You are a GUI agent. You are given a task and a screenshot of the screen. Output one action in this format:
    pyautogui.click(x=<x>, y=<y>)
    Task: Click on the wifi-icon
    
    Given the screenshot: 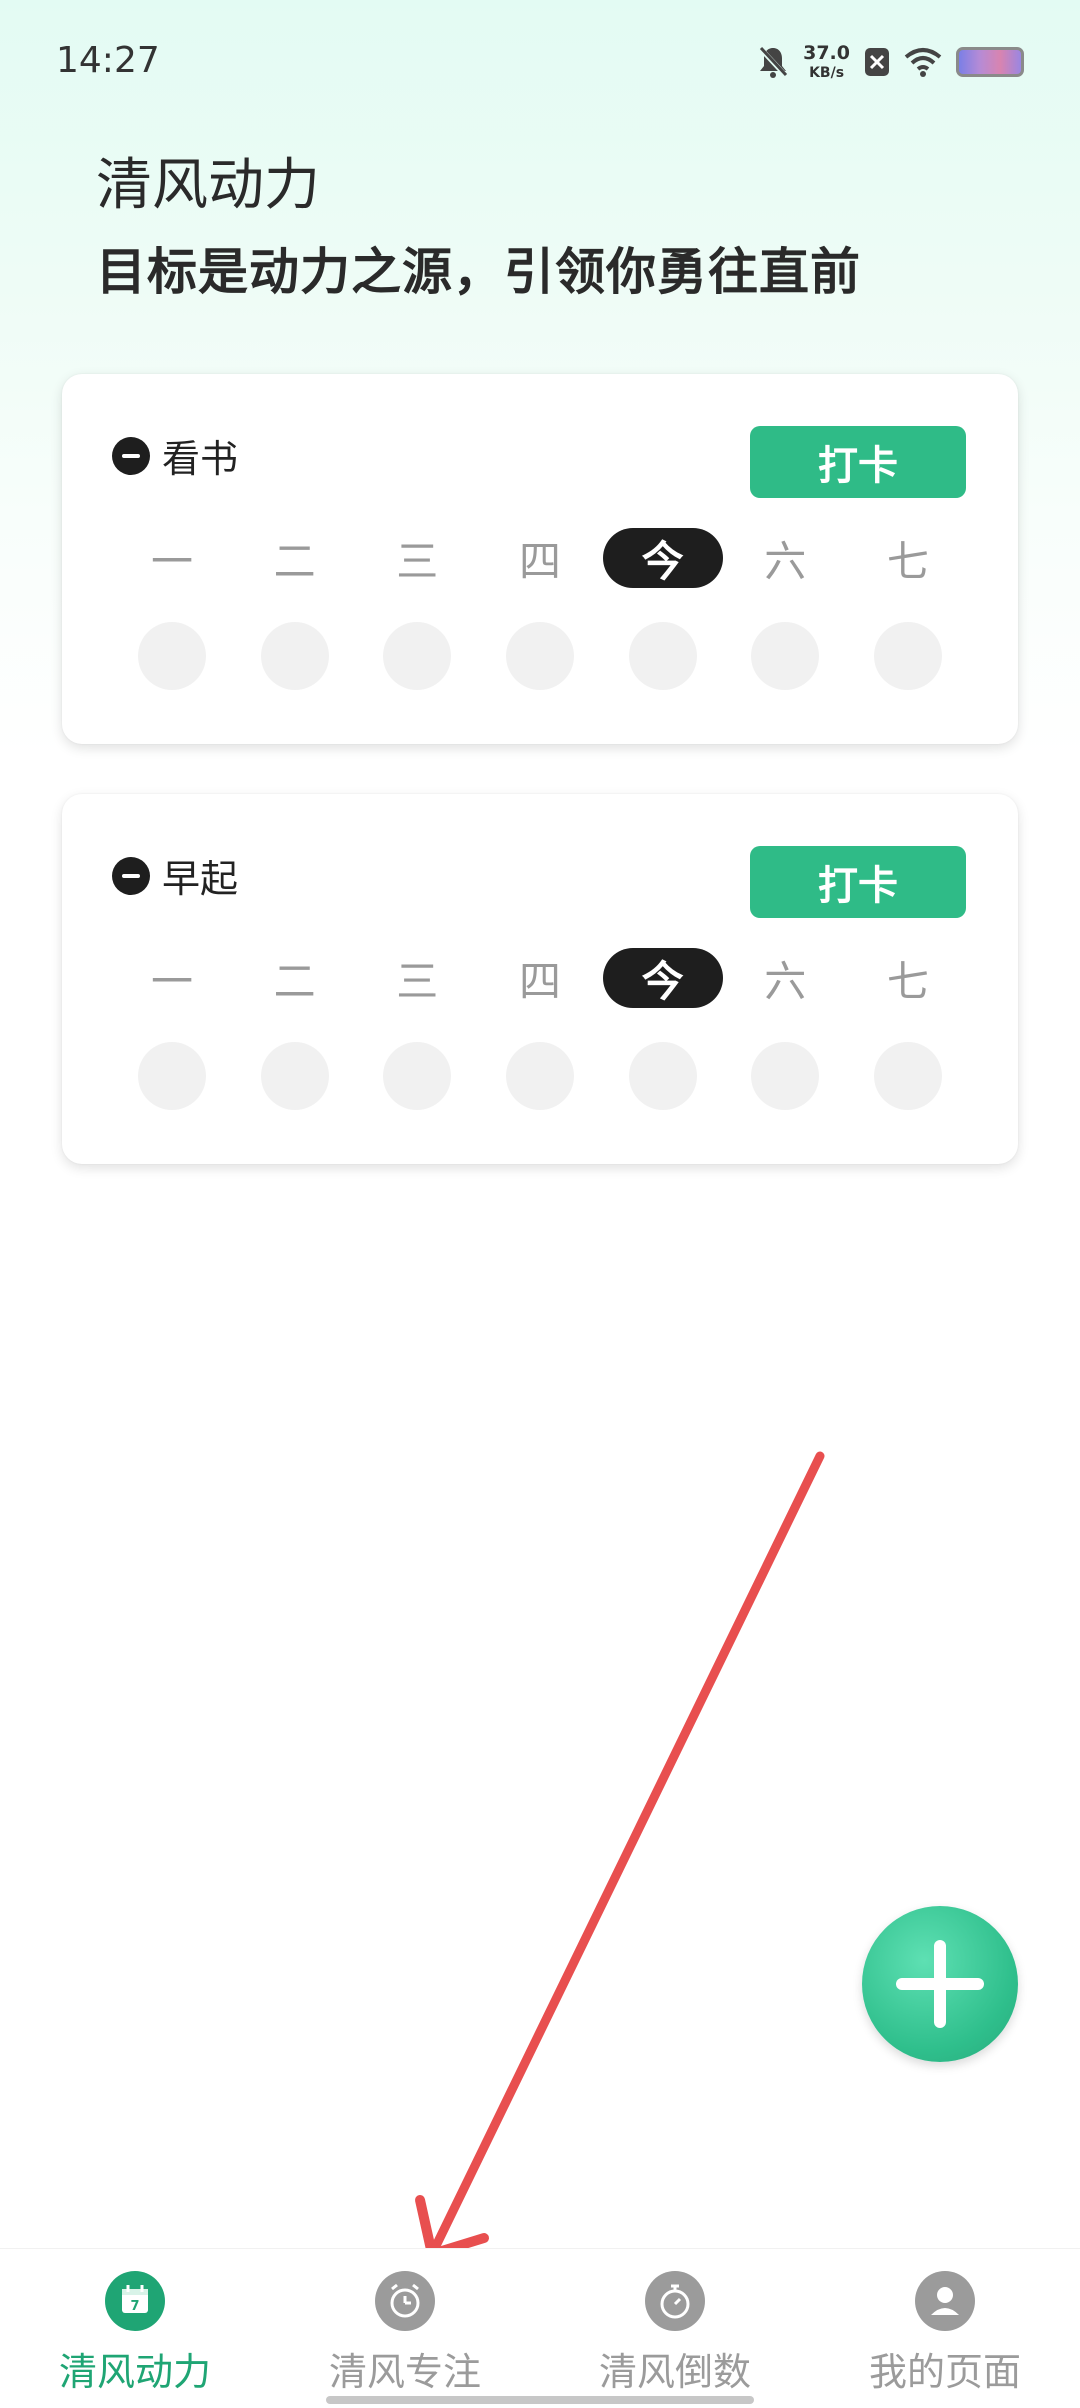 What is the action you would take?
    pyautogui.click(x=923, y=62)
    